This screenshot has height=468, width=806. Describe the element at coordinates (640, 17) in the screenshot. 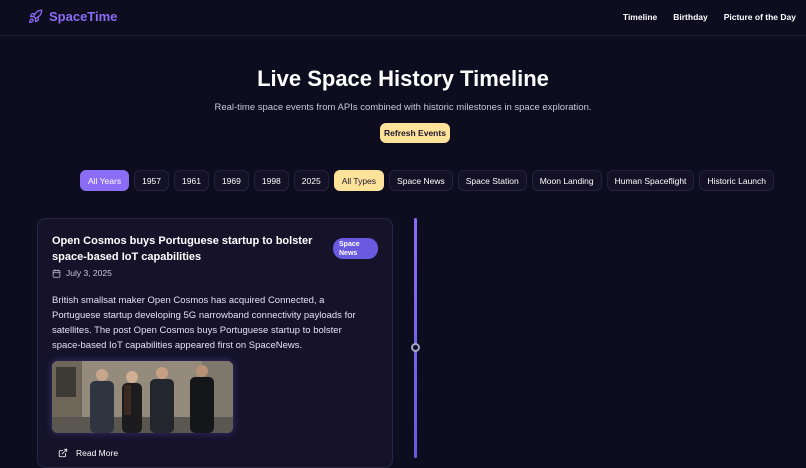

I see `nav-link-timeline: Timeline` at that location.